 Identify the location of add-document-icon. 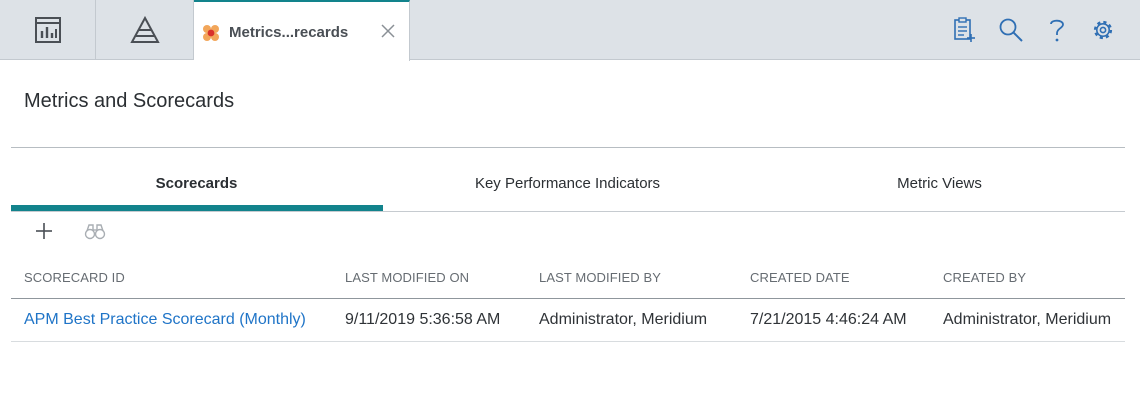
(964, 29).